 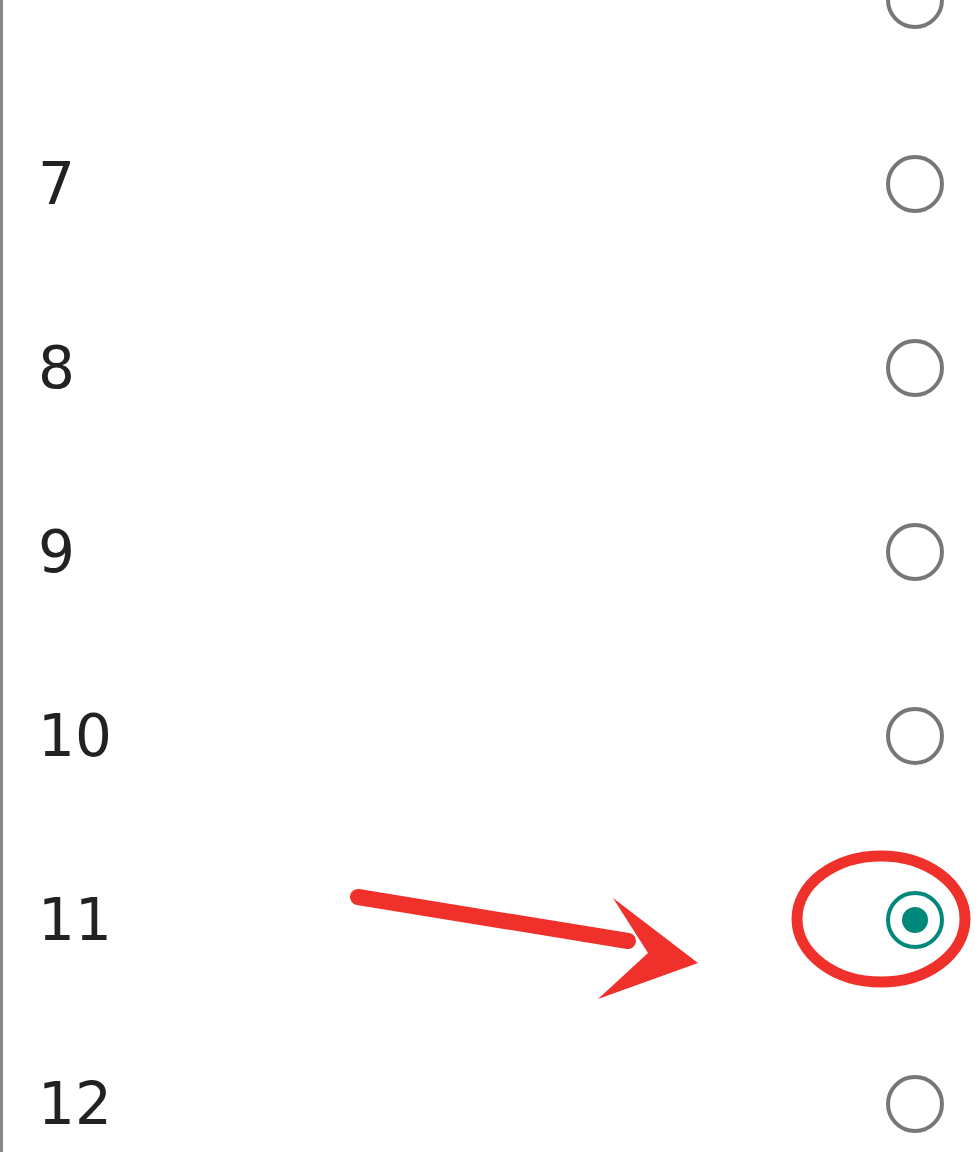 I want to click on option-label: 12, so click(x=75, y=1104).